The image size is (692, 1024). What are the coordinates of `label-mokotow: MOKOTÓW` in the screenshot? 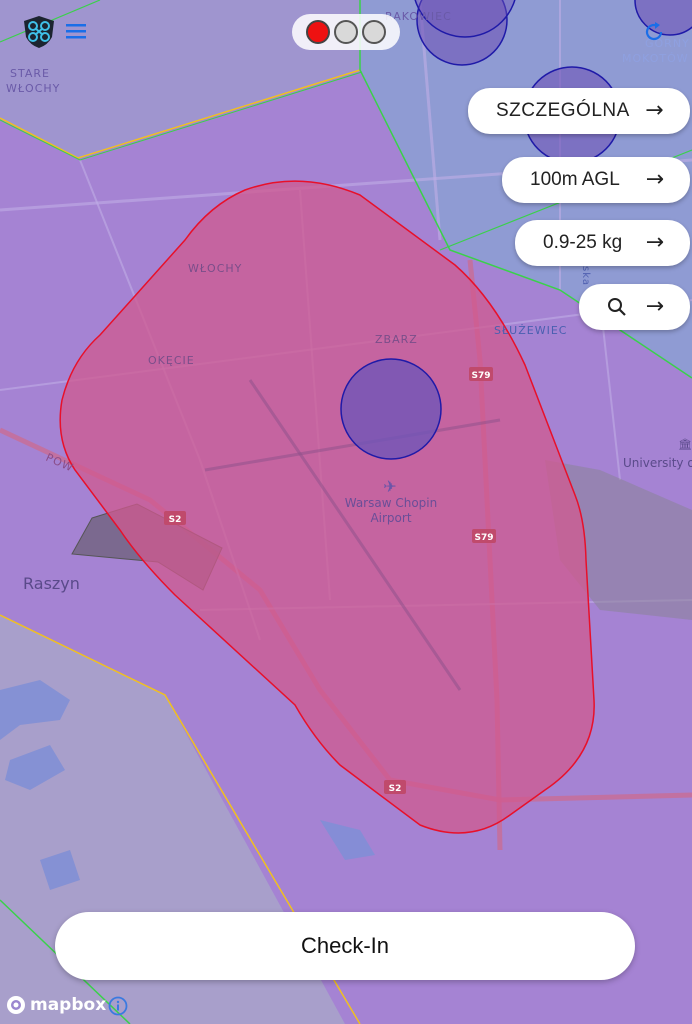 It's located at (655, 58).